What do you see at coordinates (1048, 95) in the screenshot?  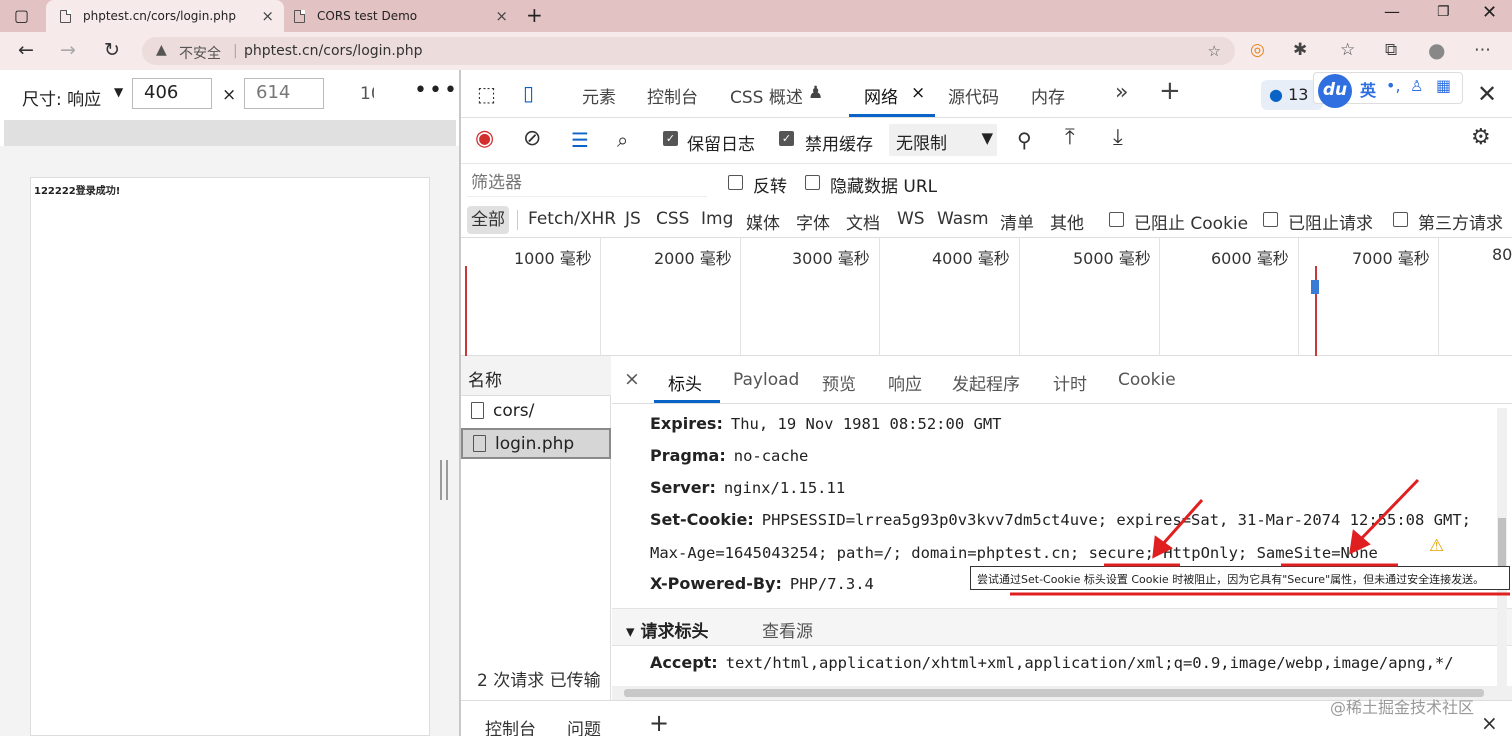 I see `tab-memory: 内存` at bounding box center [1048, 95].